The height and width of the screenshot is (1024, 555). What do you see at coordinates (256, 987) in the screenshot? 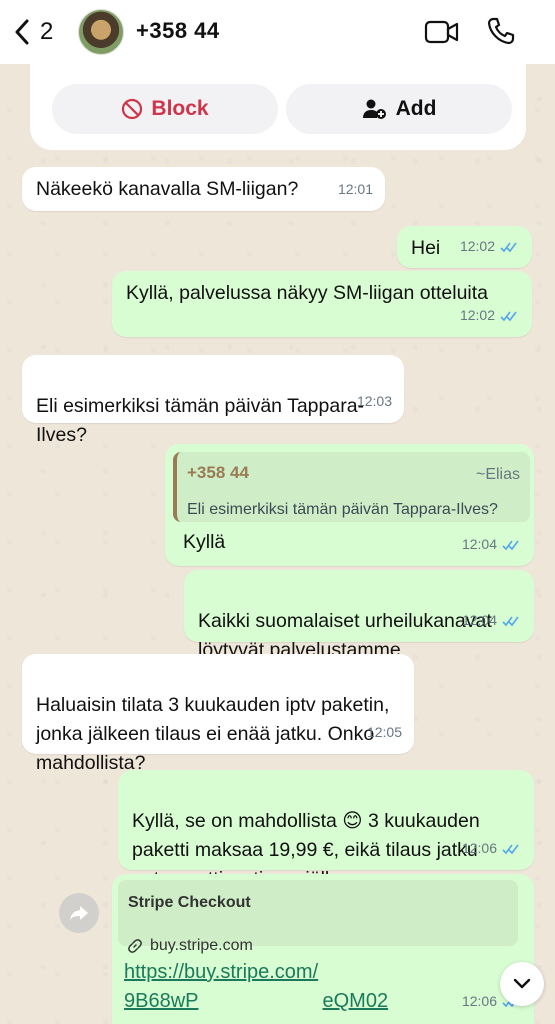
I see `stripe-link: https://buy.stripe.com/ 9B68wP eQM02` at bounding box center [256, 987].